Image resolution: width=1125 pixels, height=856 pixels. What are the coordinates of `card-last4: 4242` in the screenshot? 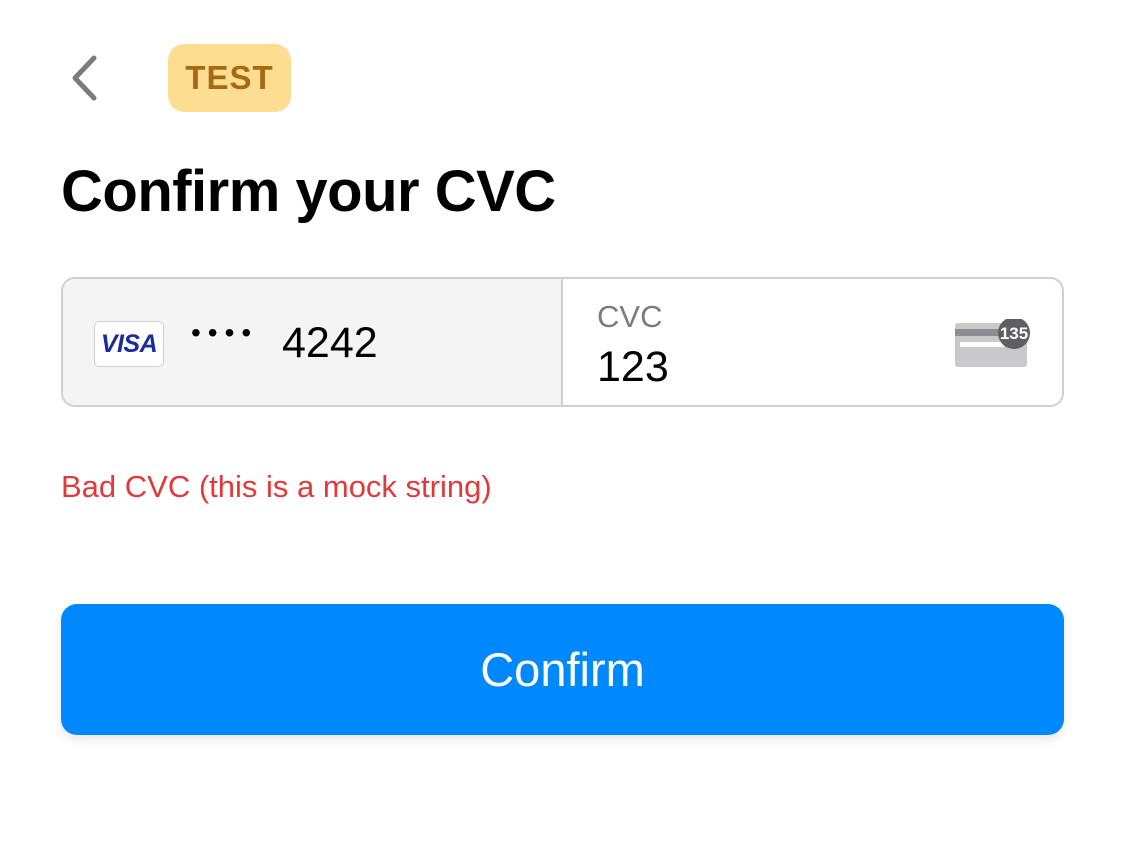 It's located at (330, 343).